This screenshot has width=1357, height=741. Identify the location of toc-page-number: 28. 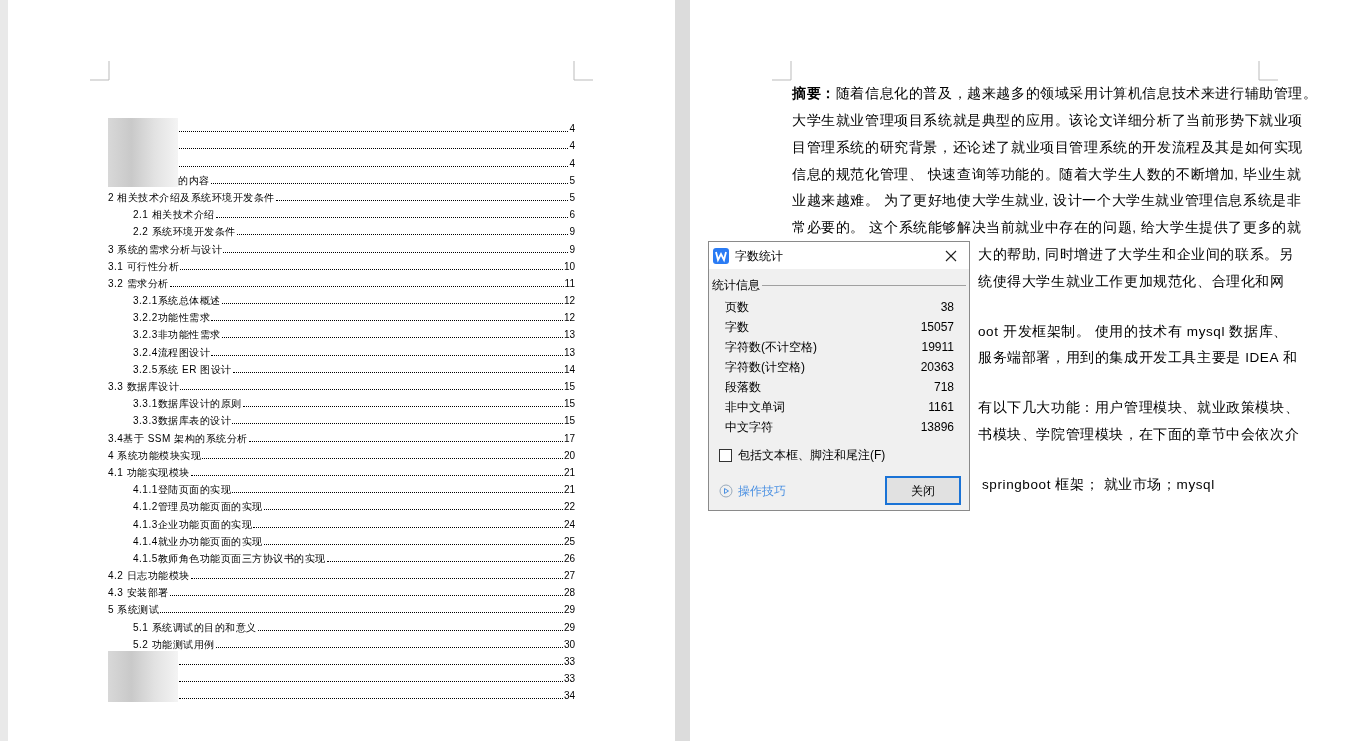
(569, 593).